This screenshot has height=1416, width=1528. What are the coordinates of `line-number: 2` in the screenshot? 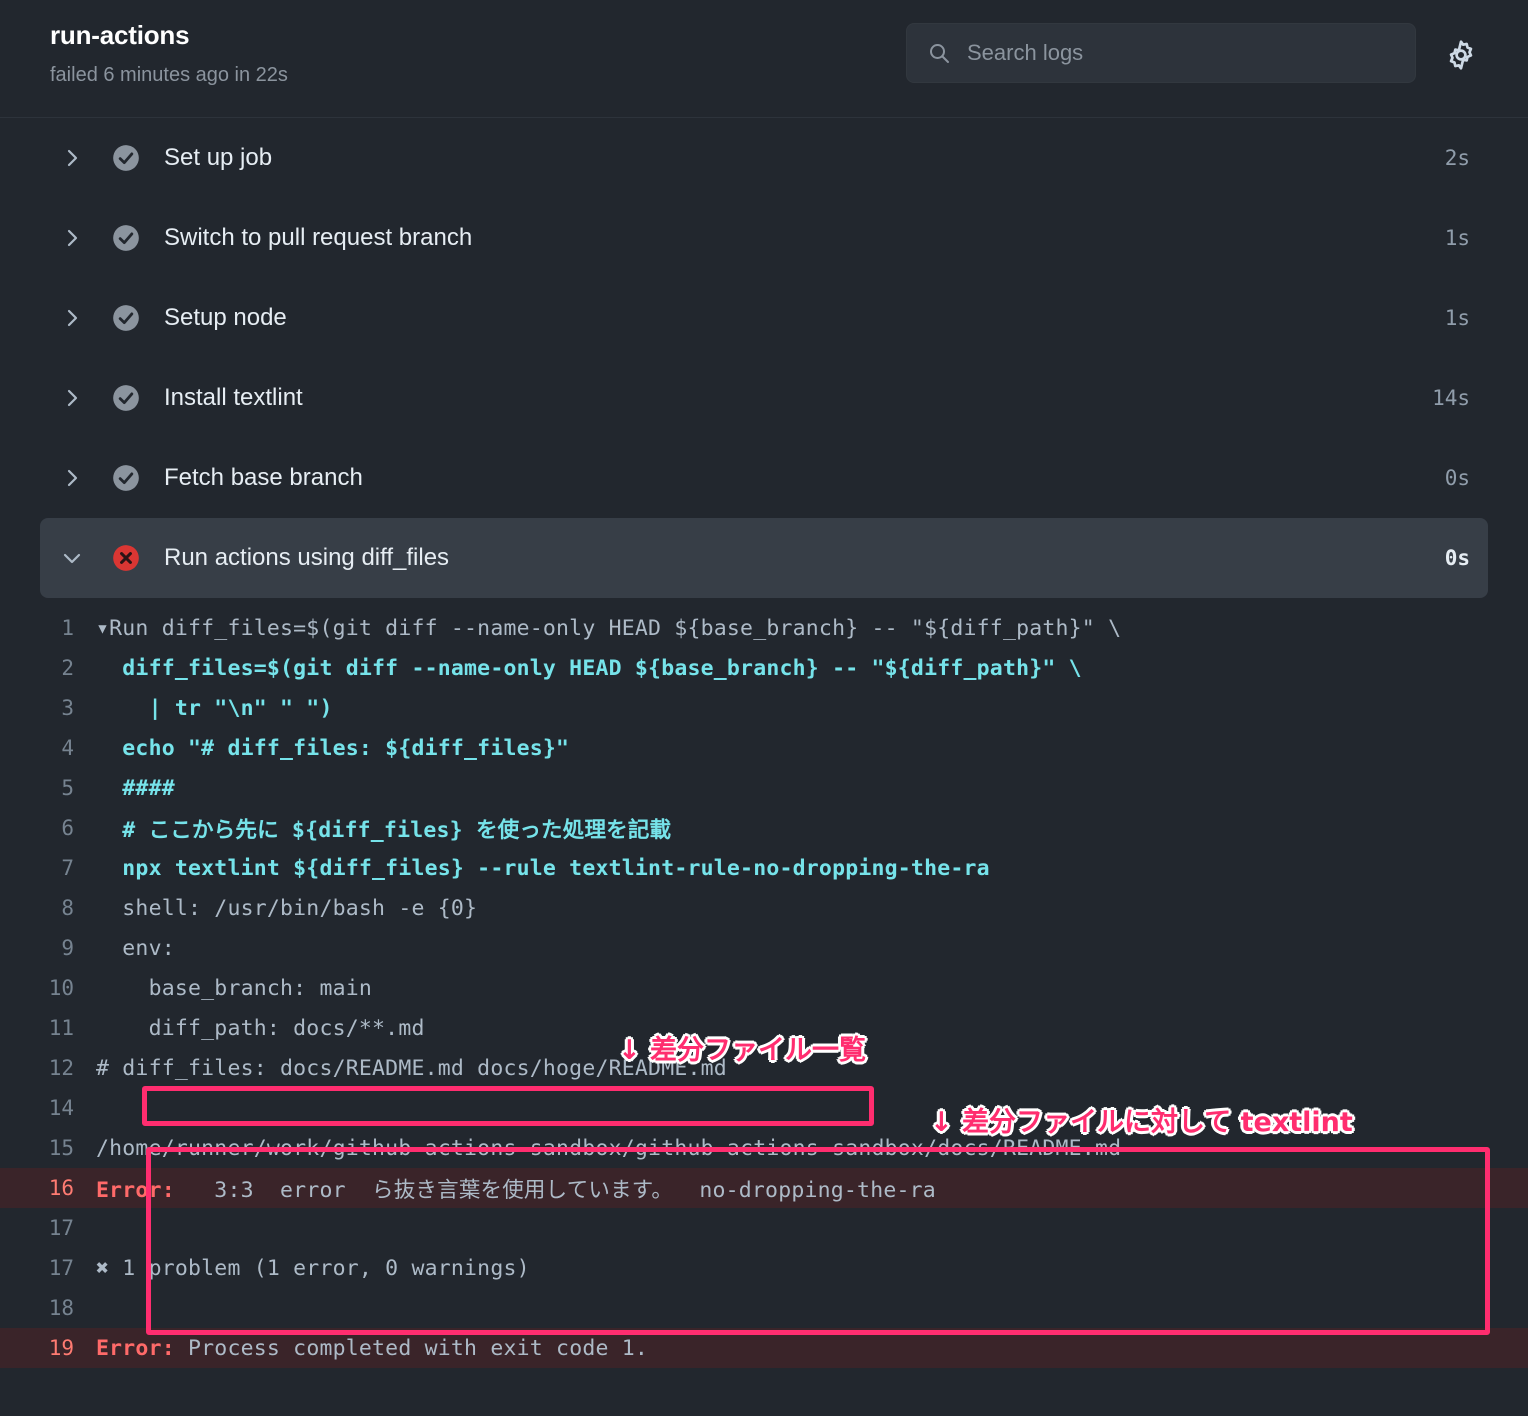 It's located at (67, 668).